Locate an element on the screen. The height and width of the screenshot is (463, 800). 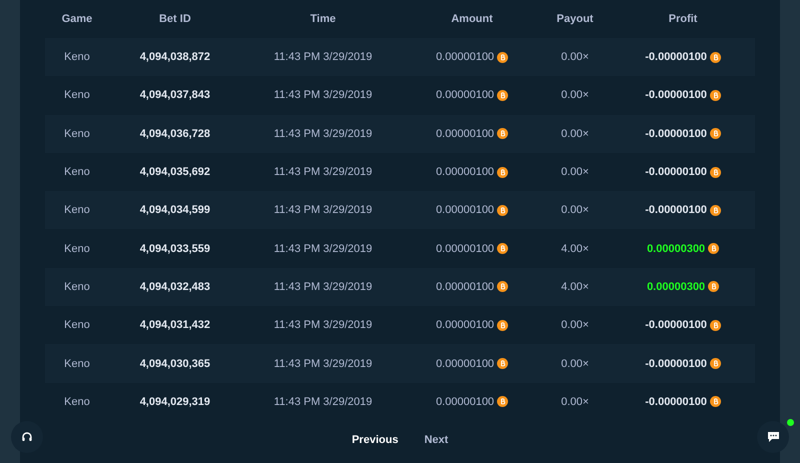
bet-id-cell: 4,094,029,319 is located at coordinates (175, 402).